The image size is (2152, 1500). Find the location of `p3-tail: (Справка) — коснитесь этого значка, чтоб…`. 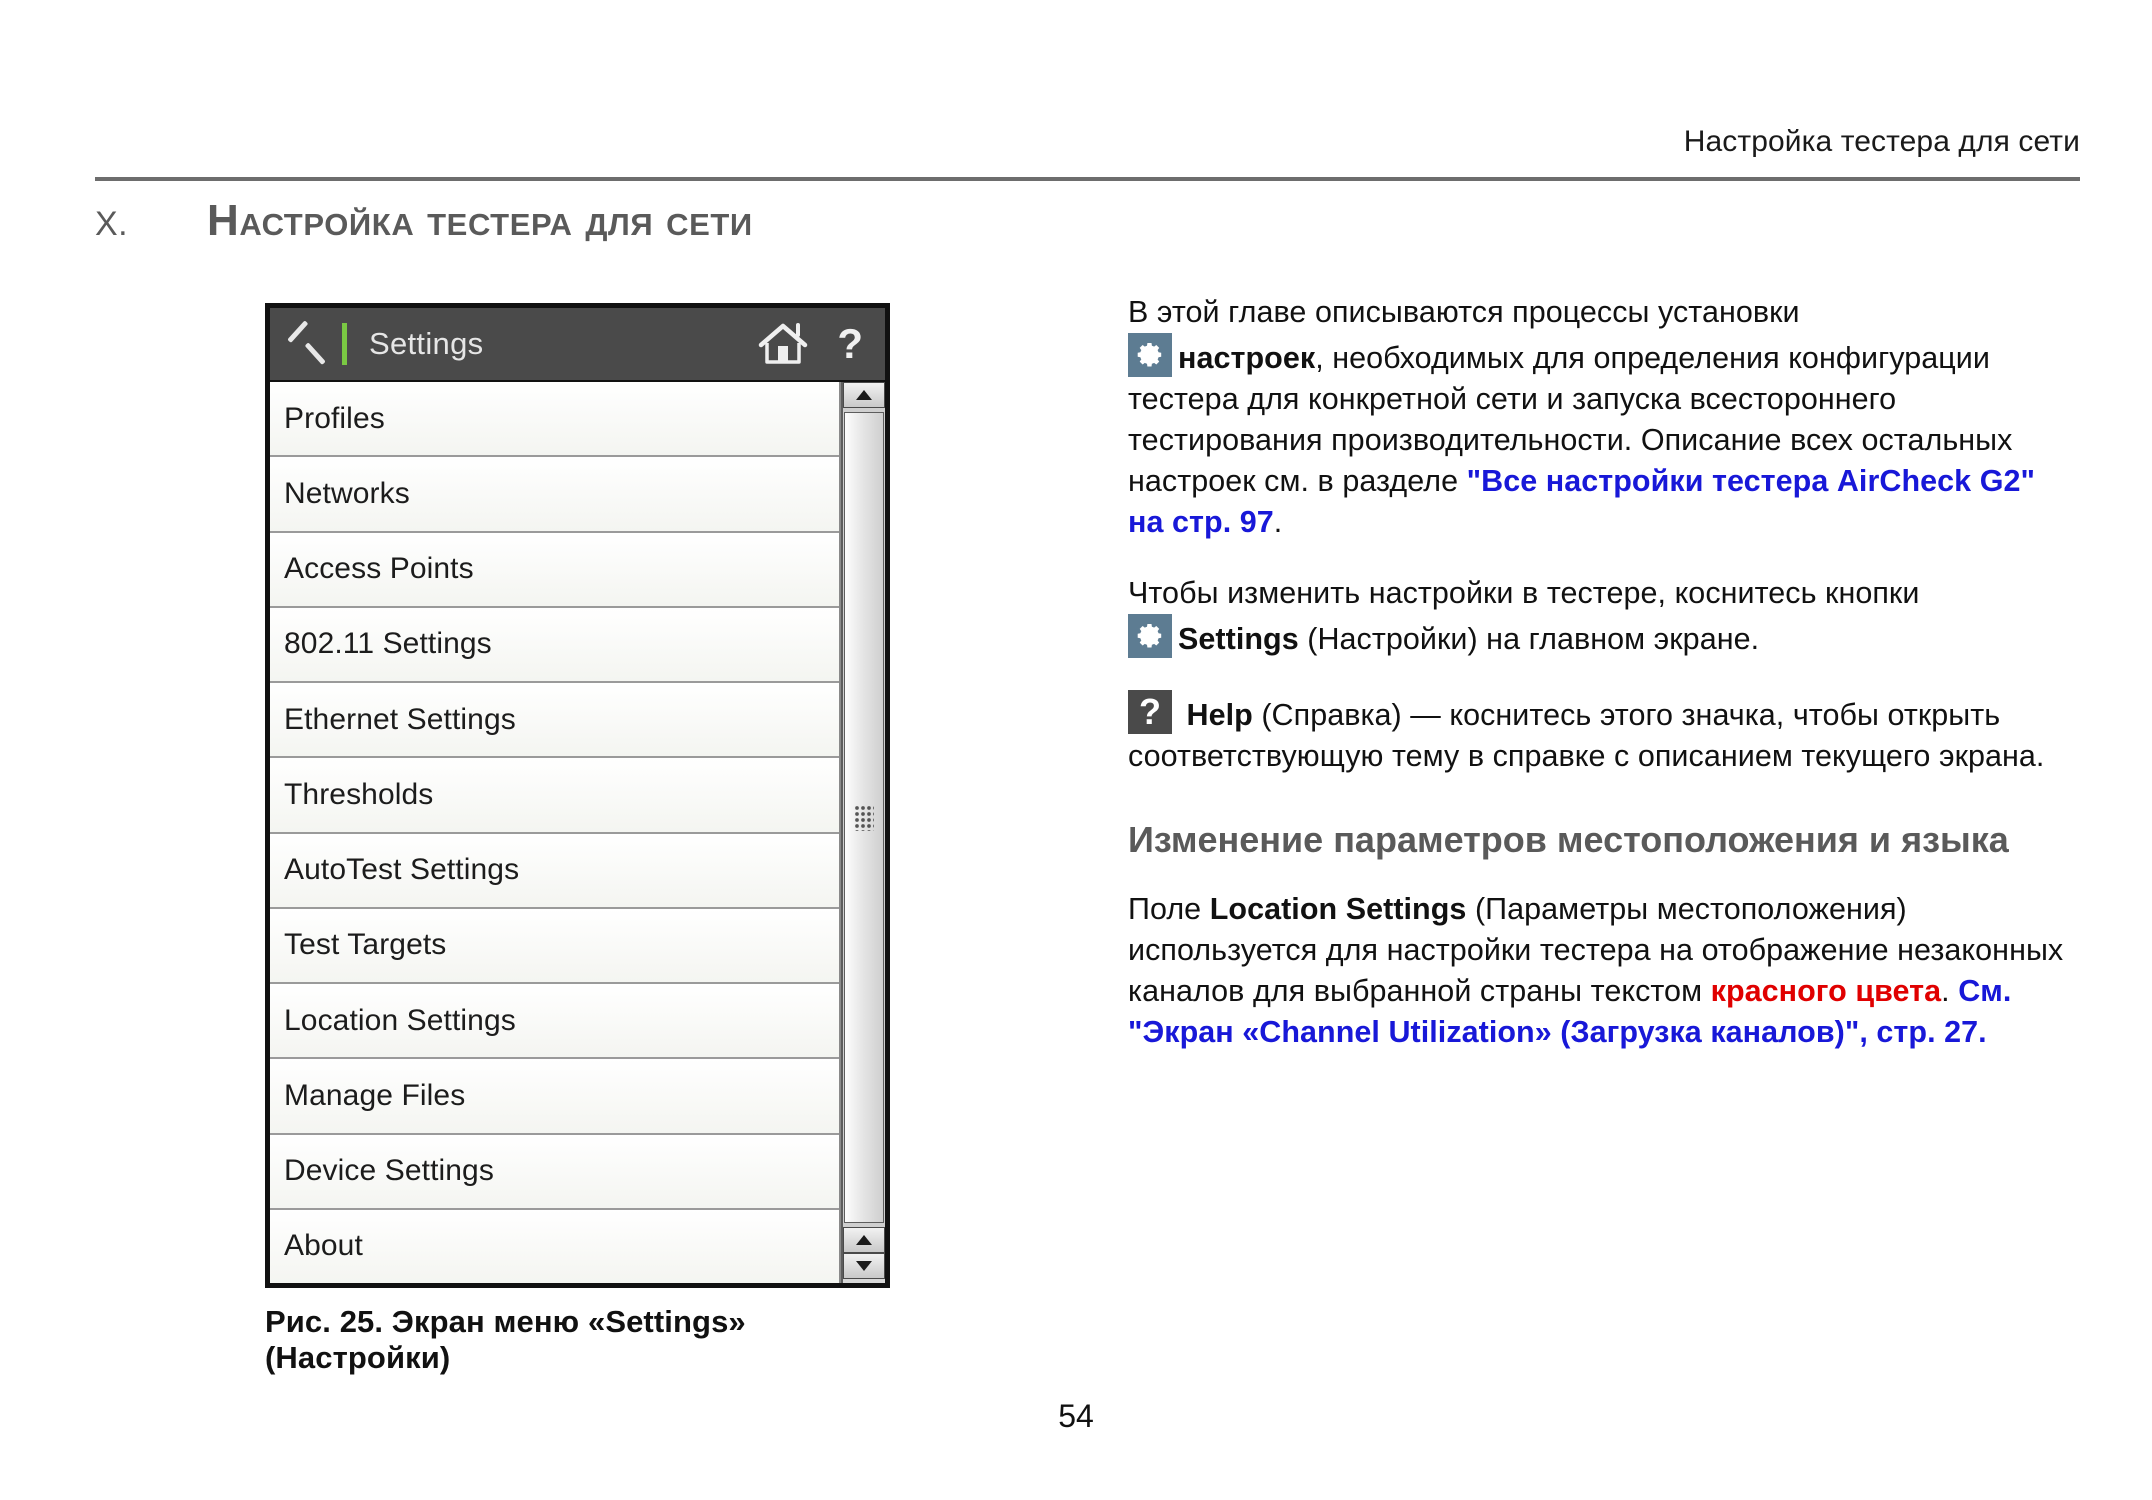

p3-tail: (Справка) — коснитесь этого значка, чтоб… is located at coordinates (1586, 735).